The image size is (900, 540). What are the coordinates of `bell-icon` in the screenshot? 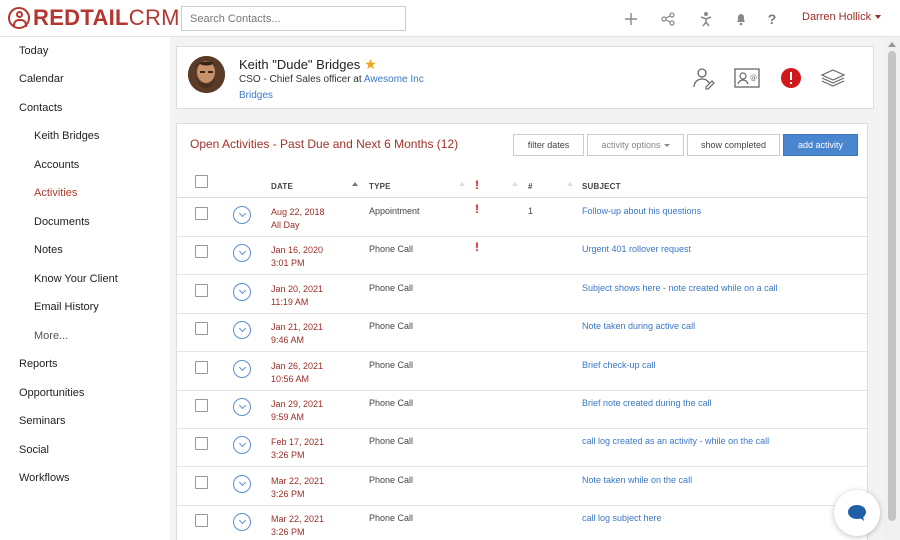 It's located at (741, 19).